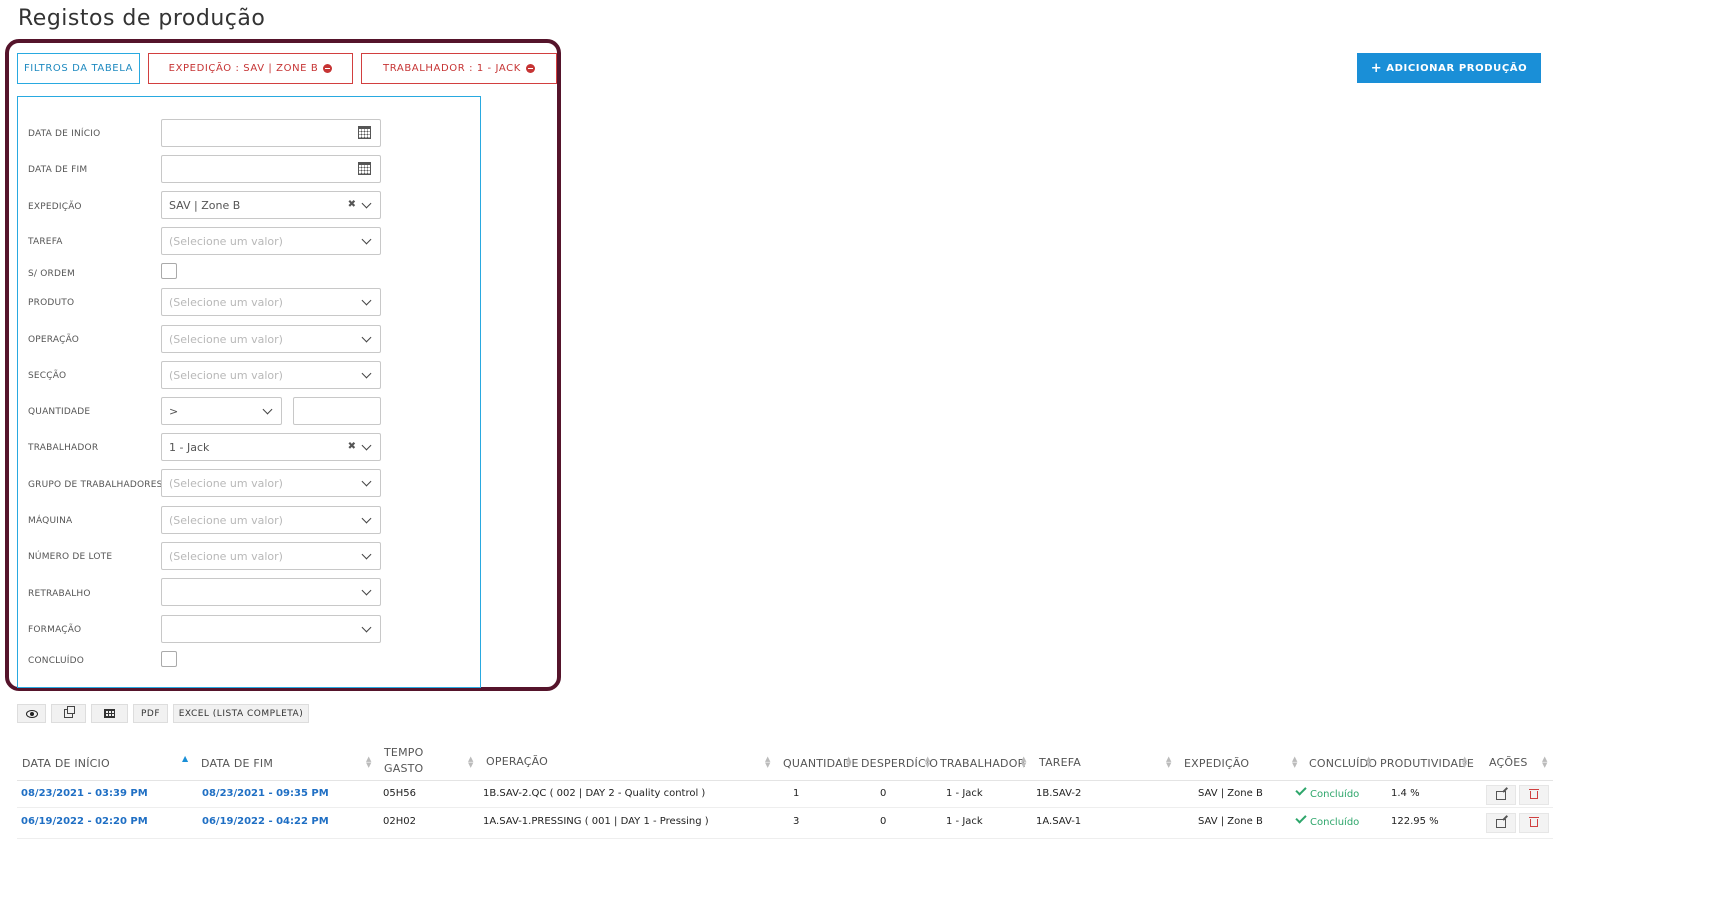  Describe the element at coordinates (1427, 763) in the screenshot. I see `th-productivity: PRODUTIVIDADE` at that location.